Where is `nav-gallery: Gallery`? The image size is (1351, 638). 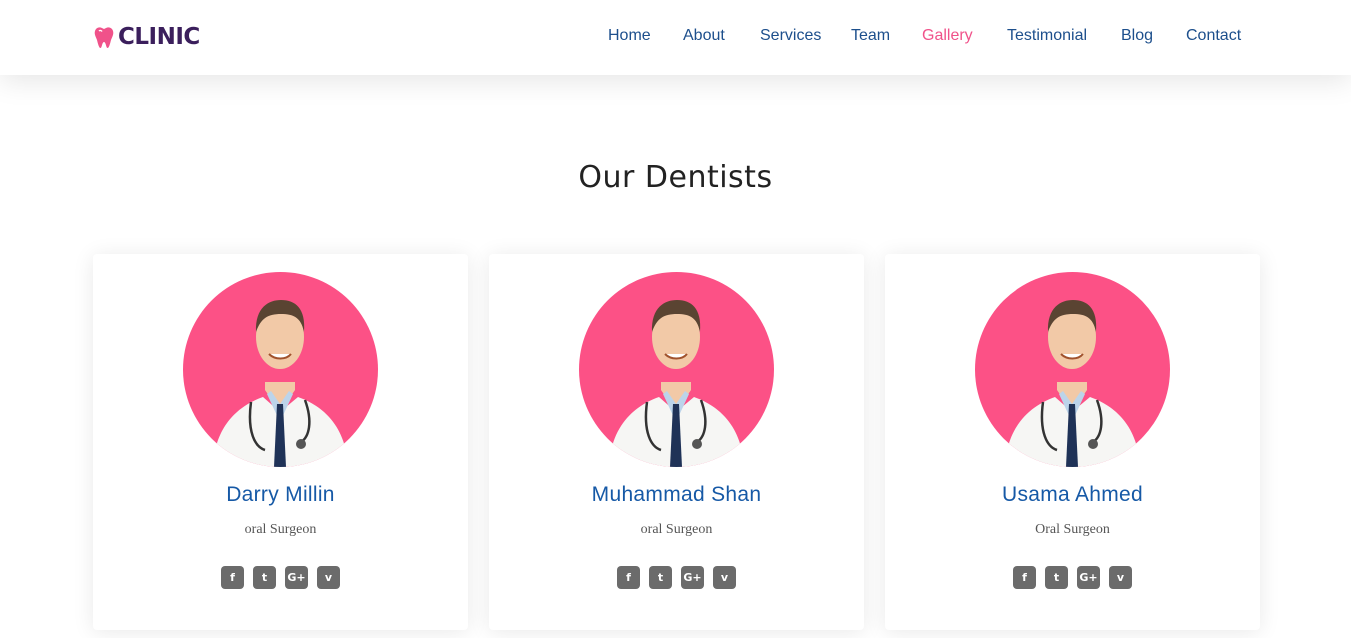 nav-gallery: Gallery is located at coordinates (947, 36).